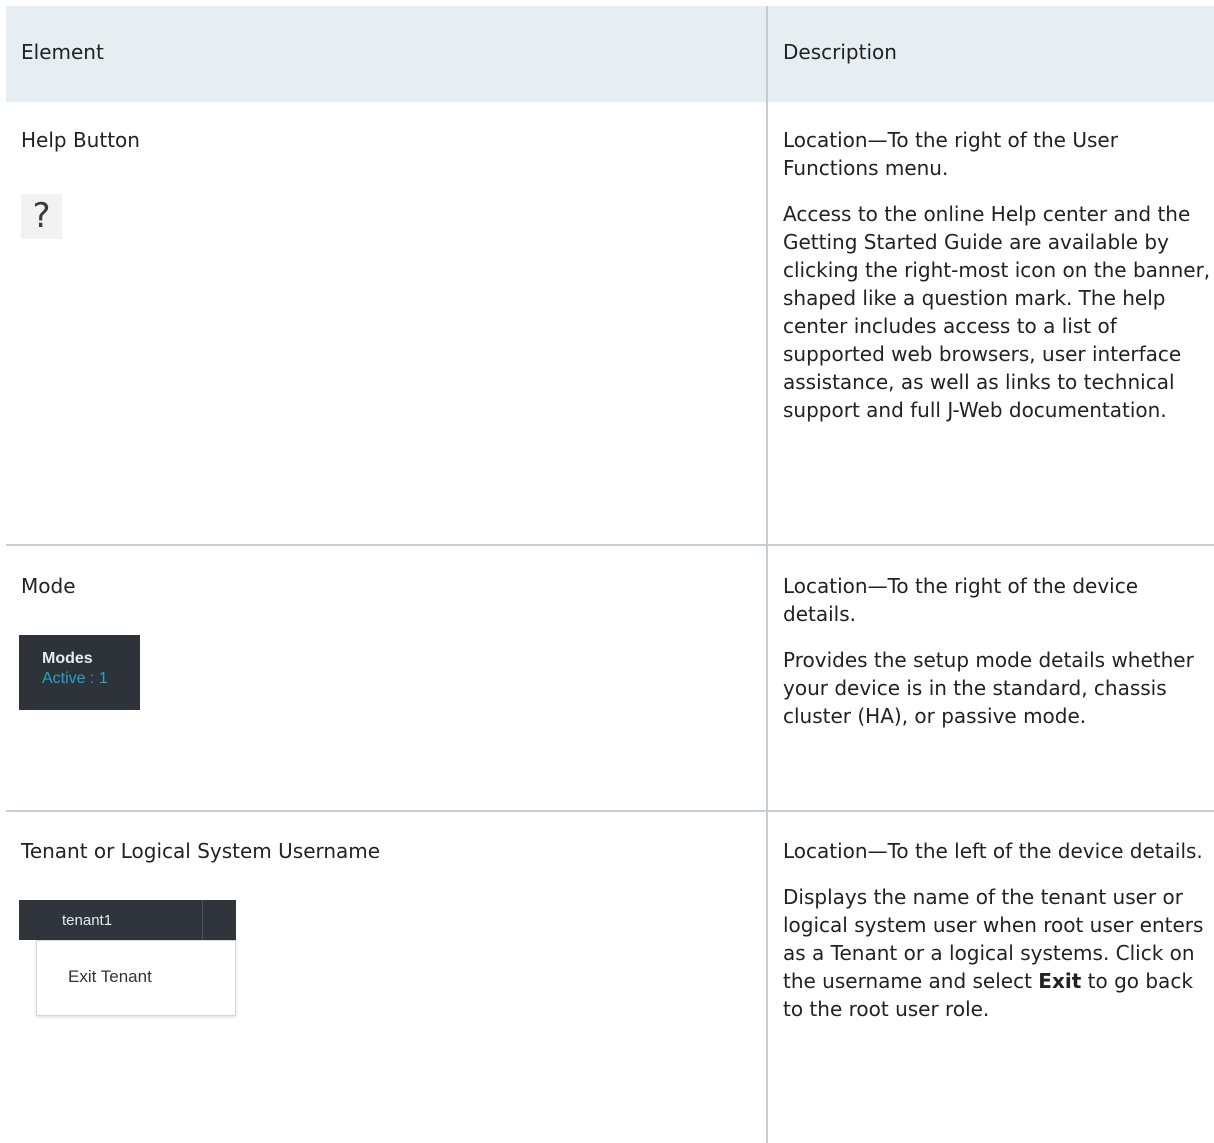 The image size is (1214, 1143). I want to click on element-name: Tenant or Logical System Username, so click(201, 851).